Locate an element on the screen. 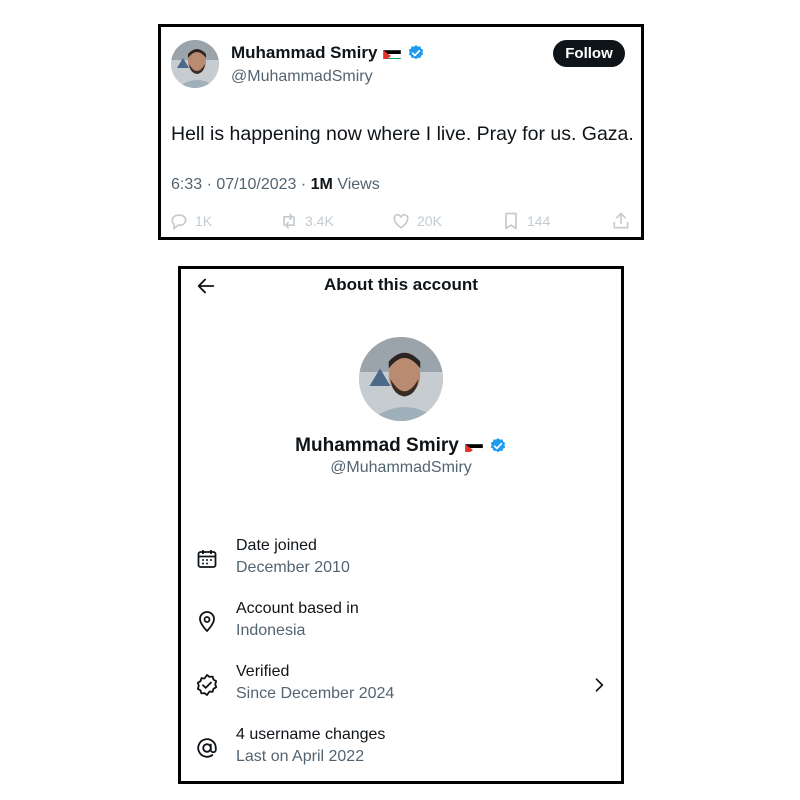 Image resolution: width=800 pixels, height=800 pixels. tweet-avatar is located at coordinates (195, 64).